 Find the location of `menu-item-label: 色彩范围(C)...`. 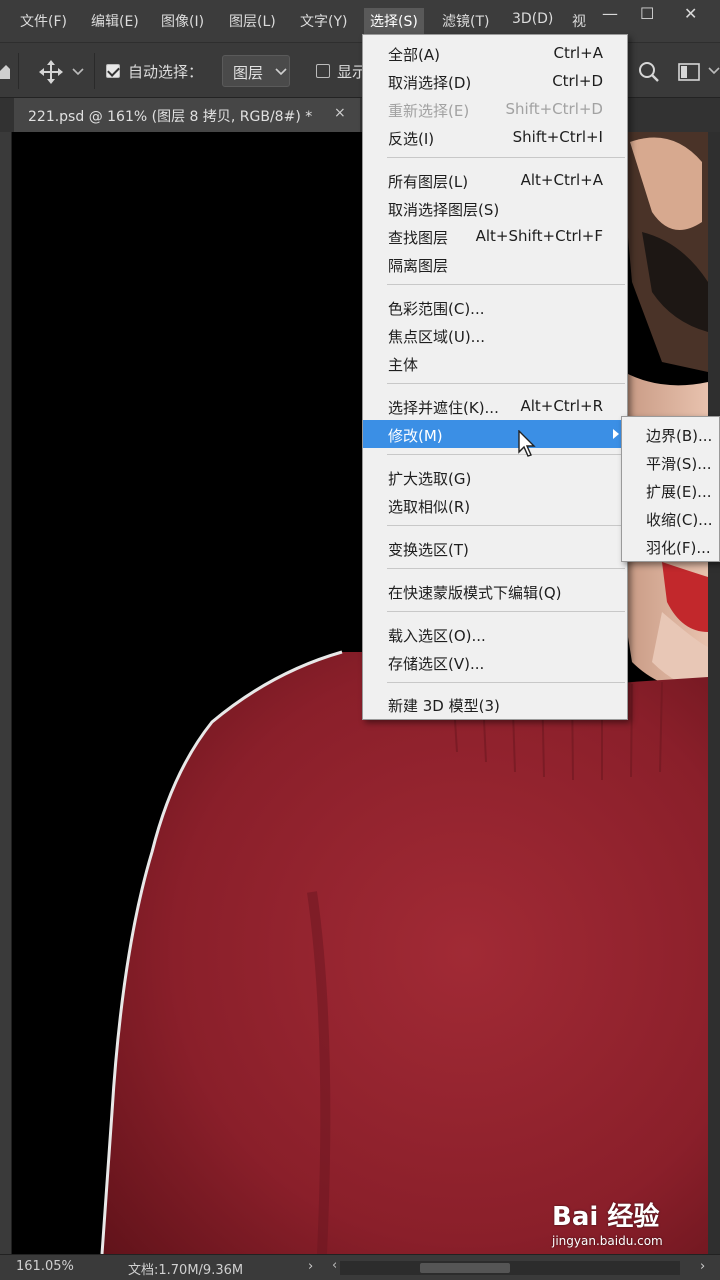

menu-item-label: 色彩范围(C)... is located at coordinates (436, 309).